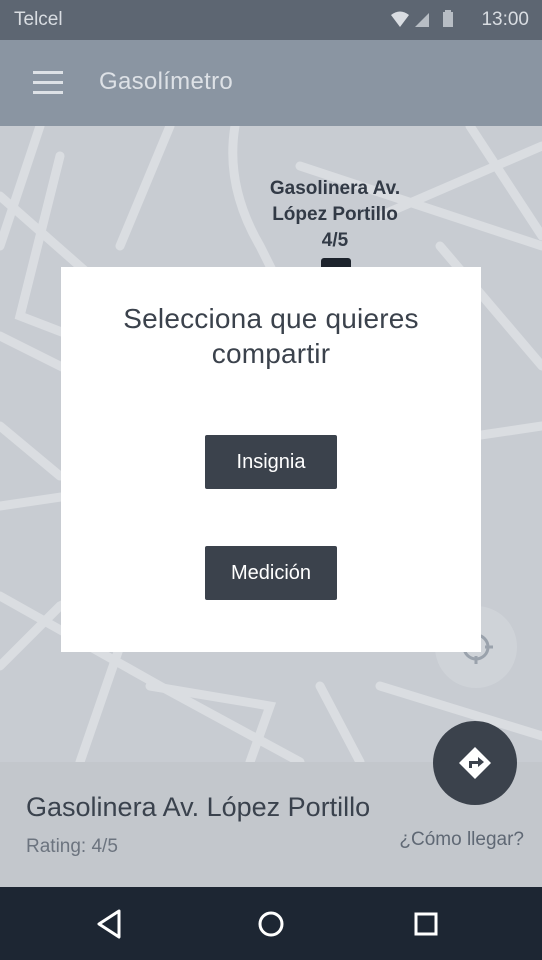 This screenshot has width=542, height=960. Describe the element at coordinates (400, 19) in the screenshot. I see `wifi-icon` at that location.